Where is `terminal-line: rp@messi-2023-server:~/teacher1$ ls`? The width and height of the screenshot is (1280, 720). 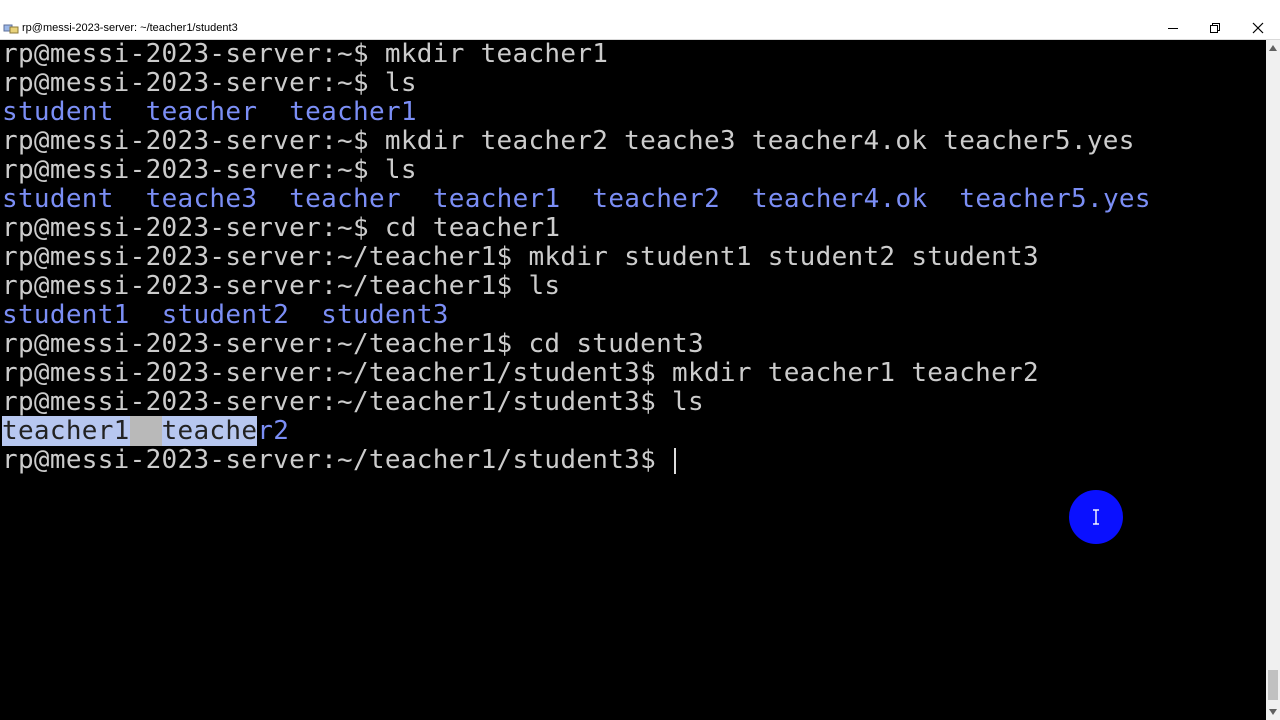 terminal-line: rp@messi-2023-server:~/teacher1$ ls is located at coordinates (281, 286).